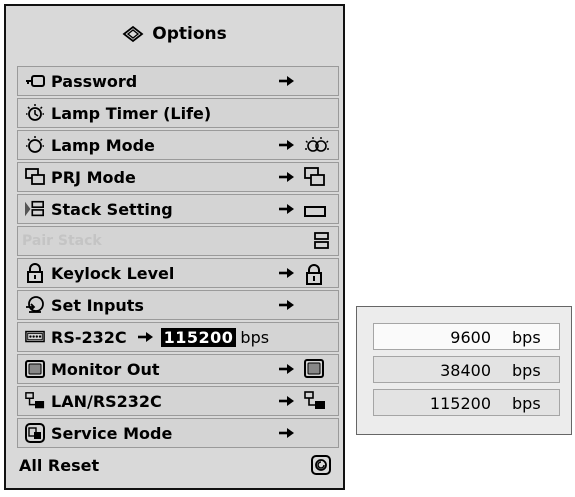 This screenshot has height=497, width=575. What do you see at coordinates (35, 401) in the screenshot?
I see `lan-rs232c-icon` at bounding box center [35, 401].